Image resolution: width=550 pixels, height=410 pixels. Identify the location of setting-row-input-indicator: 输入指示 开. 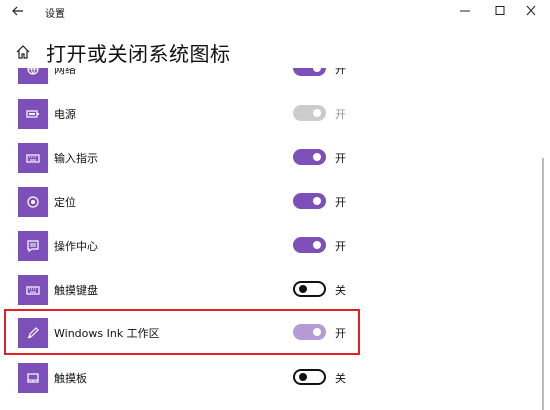
(270, 158).